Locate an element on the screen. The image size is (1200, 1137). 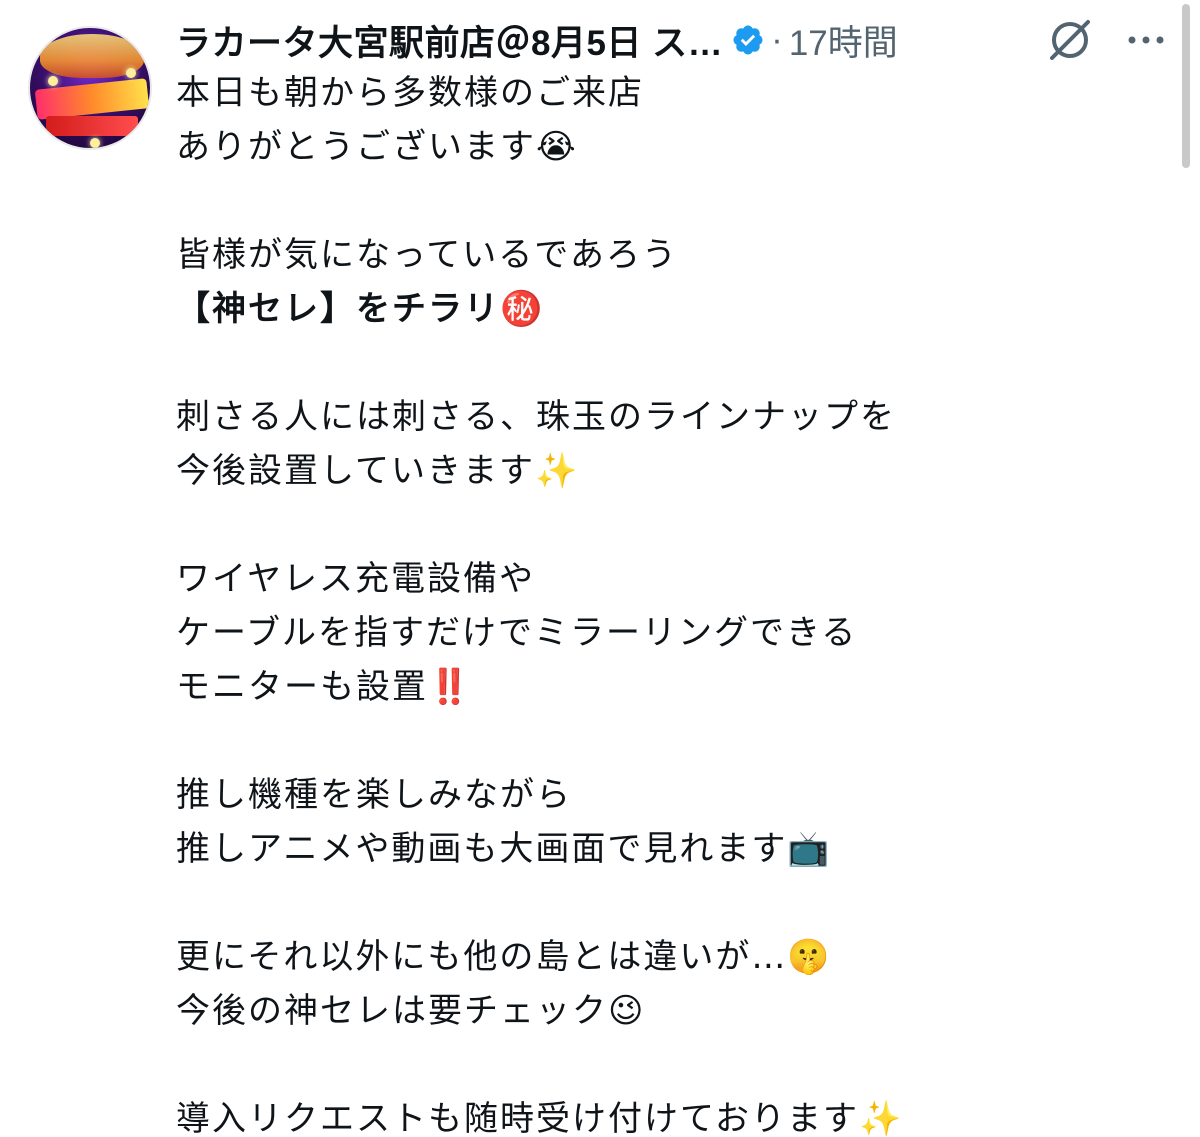
grok-icon is located at coordinates (1070, 40).